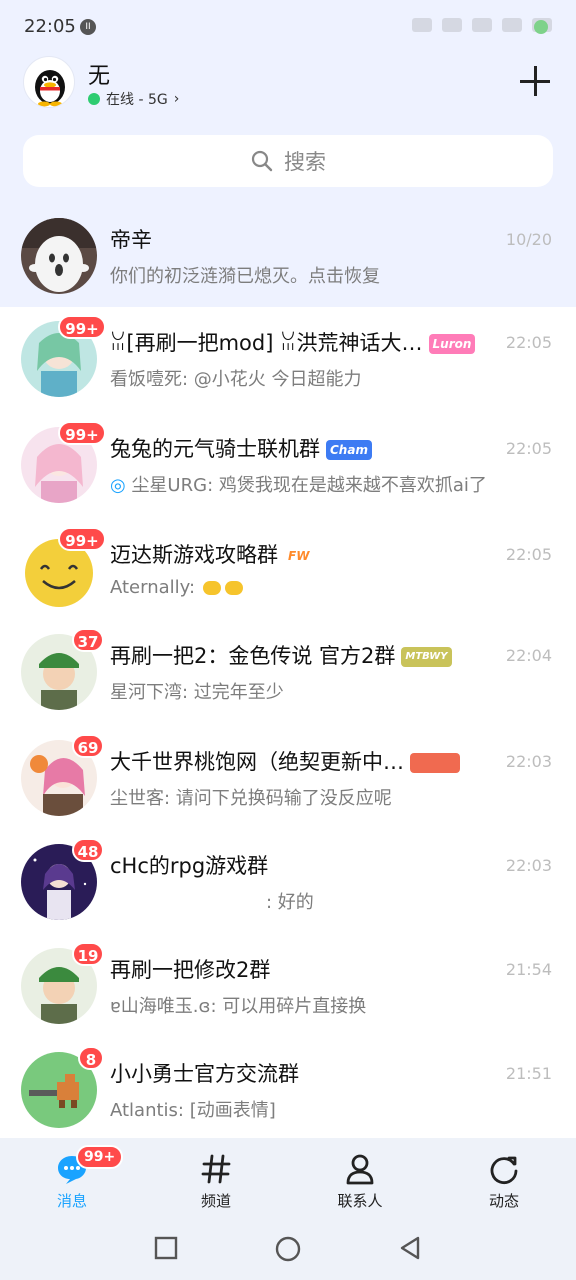 The width and height of the screenshot is (576, 1280). What do you see at coordinates (99, 76) in the screenshot?
I see `profile-name: 无` at bounding box center [99, 76].